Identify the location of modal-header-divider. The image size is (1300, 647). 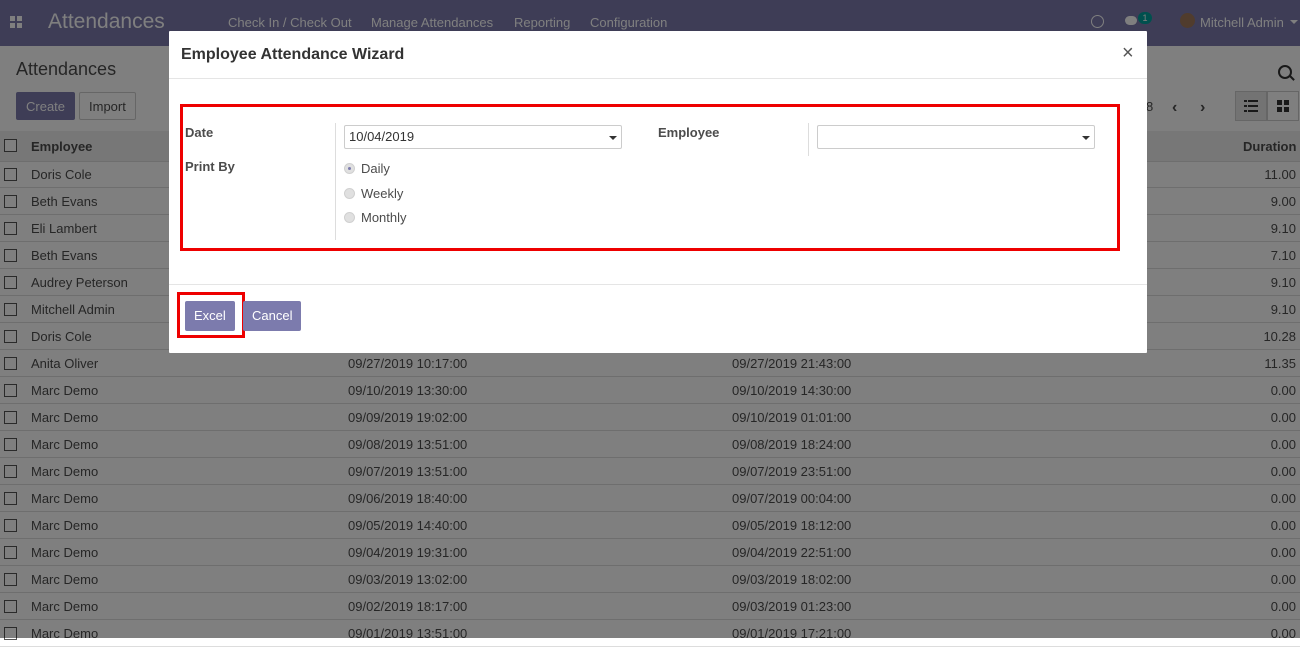
(658, 78).